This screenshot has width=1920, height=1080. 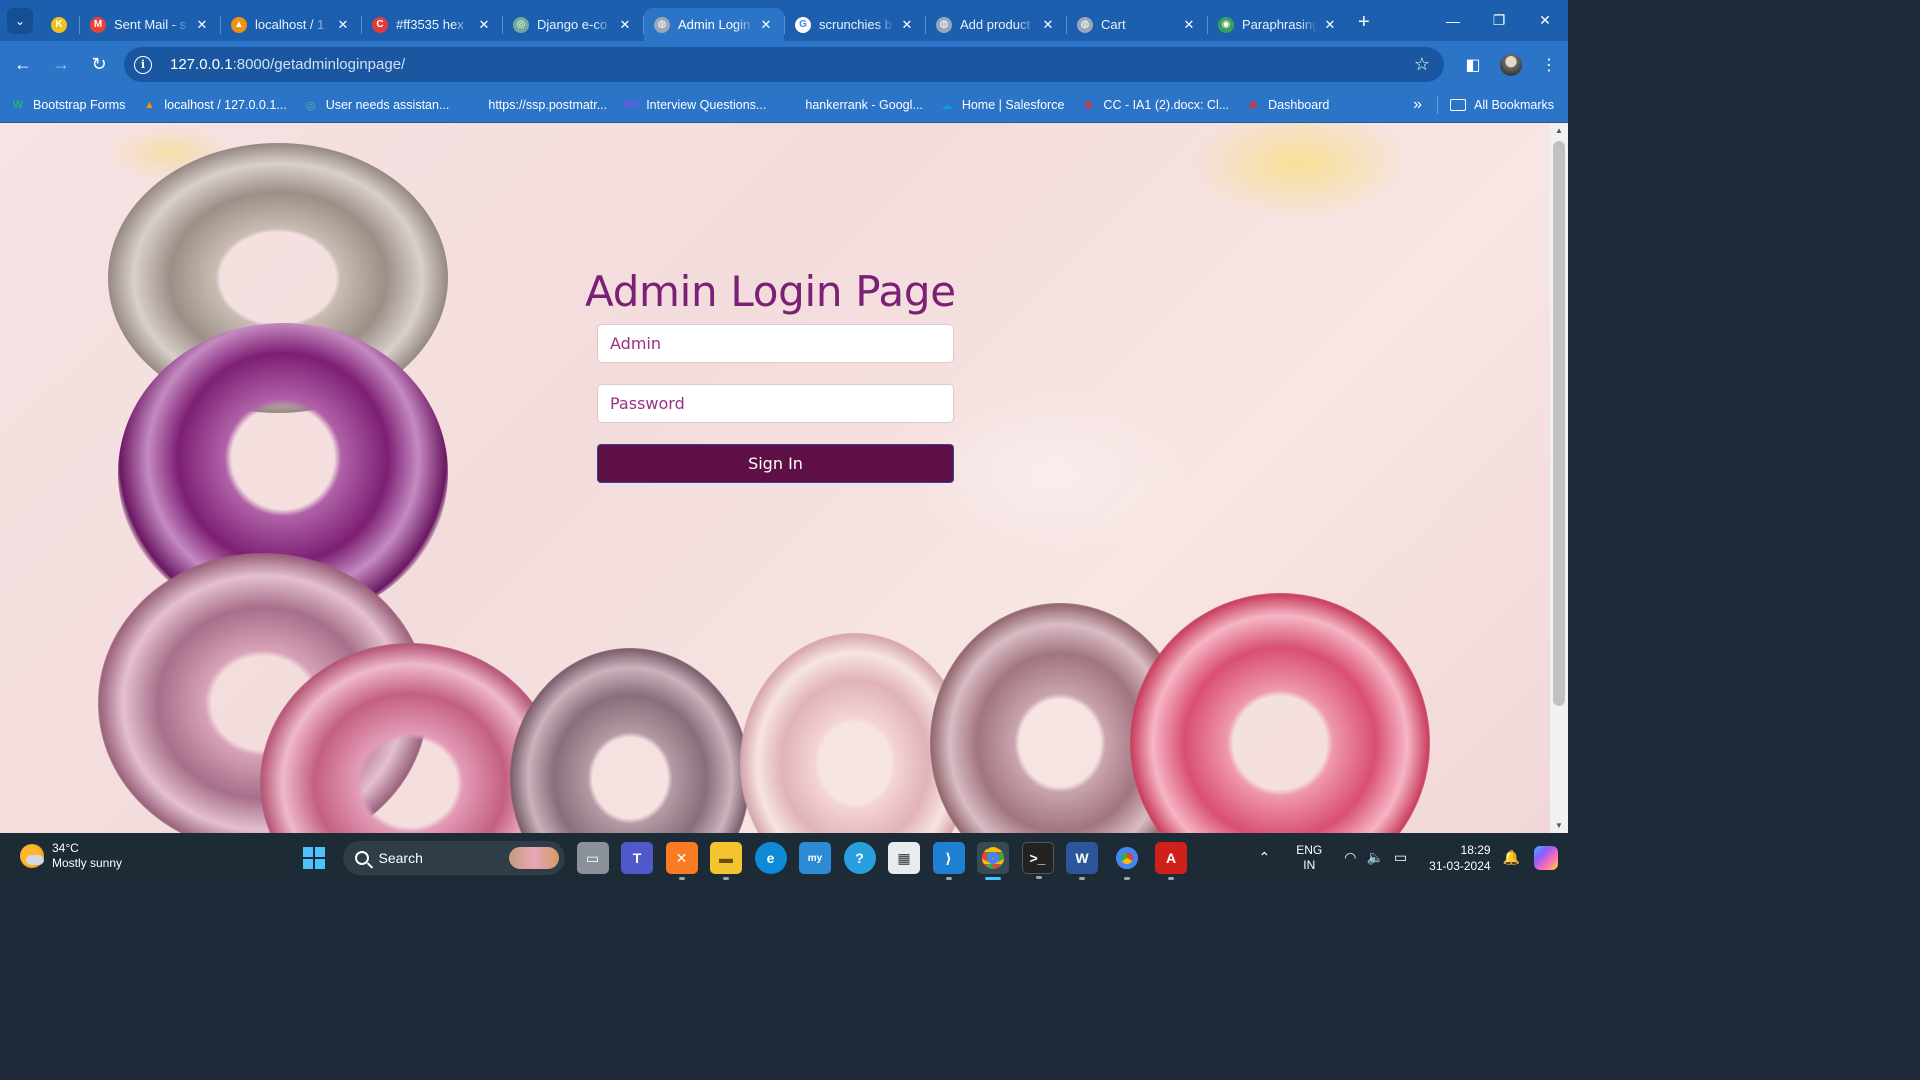 I want to click on task-view-icon: ▭, so click(x=592, y=858).